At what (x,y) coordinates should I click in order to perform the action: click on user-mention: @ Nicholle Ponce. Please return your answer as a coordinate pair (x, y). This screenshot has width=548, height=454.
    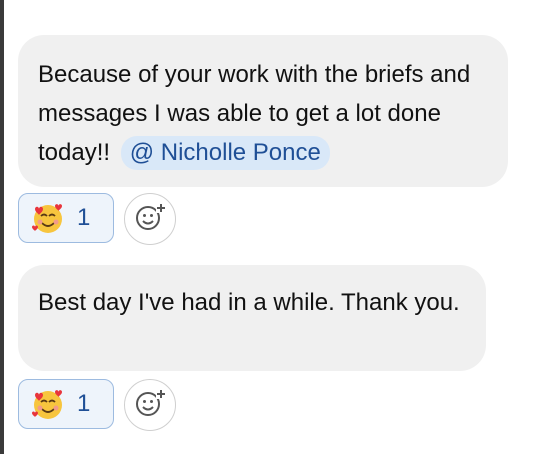
    Looking at the image, I should click on (225, 153).